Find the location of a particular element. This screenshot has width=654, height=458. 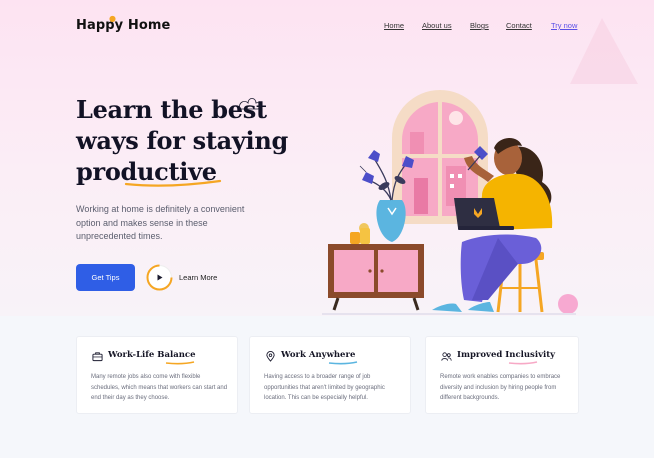

play-icon is located at coordinates (159, 277).